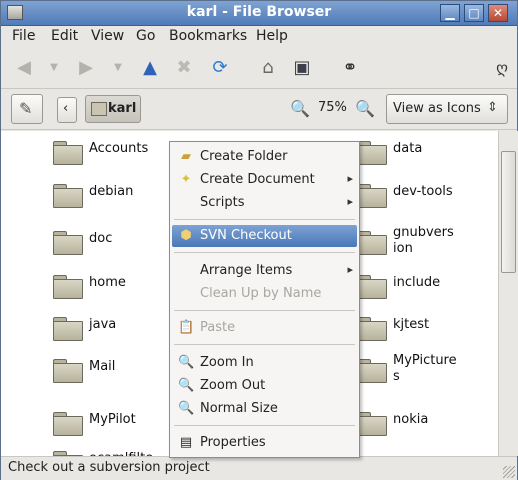 Image resolution: width=518 pixels, height=480 pixels. Describe the element at coordinates (422, 239) in the screenshot. I see `file-item: gnubversion` at that location.